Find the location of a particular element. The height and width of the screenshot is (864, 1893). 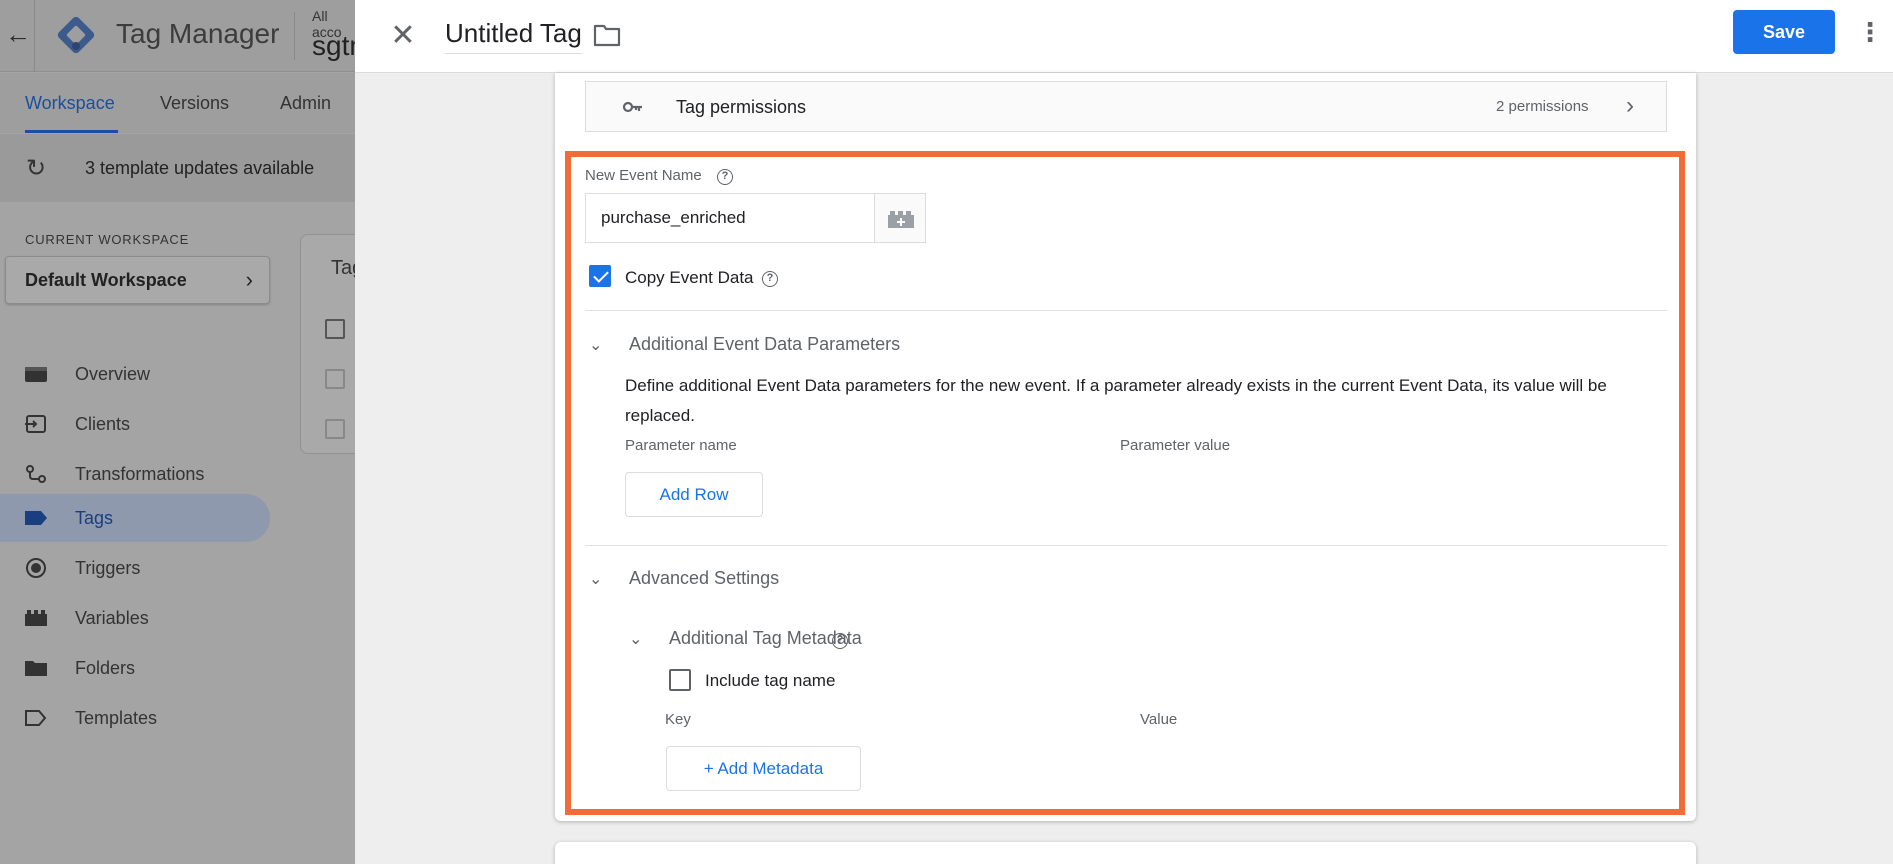

additional-params-title: Additional Event Data Parameters is located at coordinates (764, 344).